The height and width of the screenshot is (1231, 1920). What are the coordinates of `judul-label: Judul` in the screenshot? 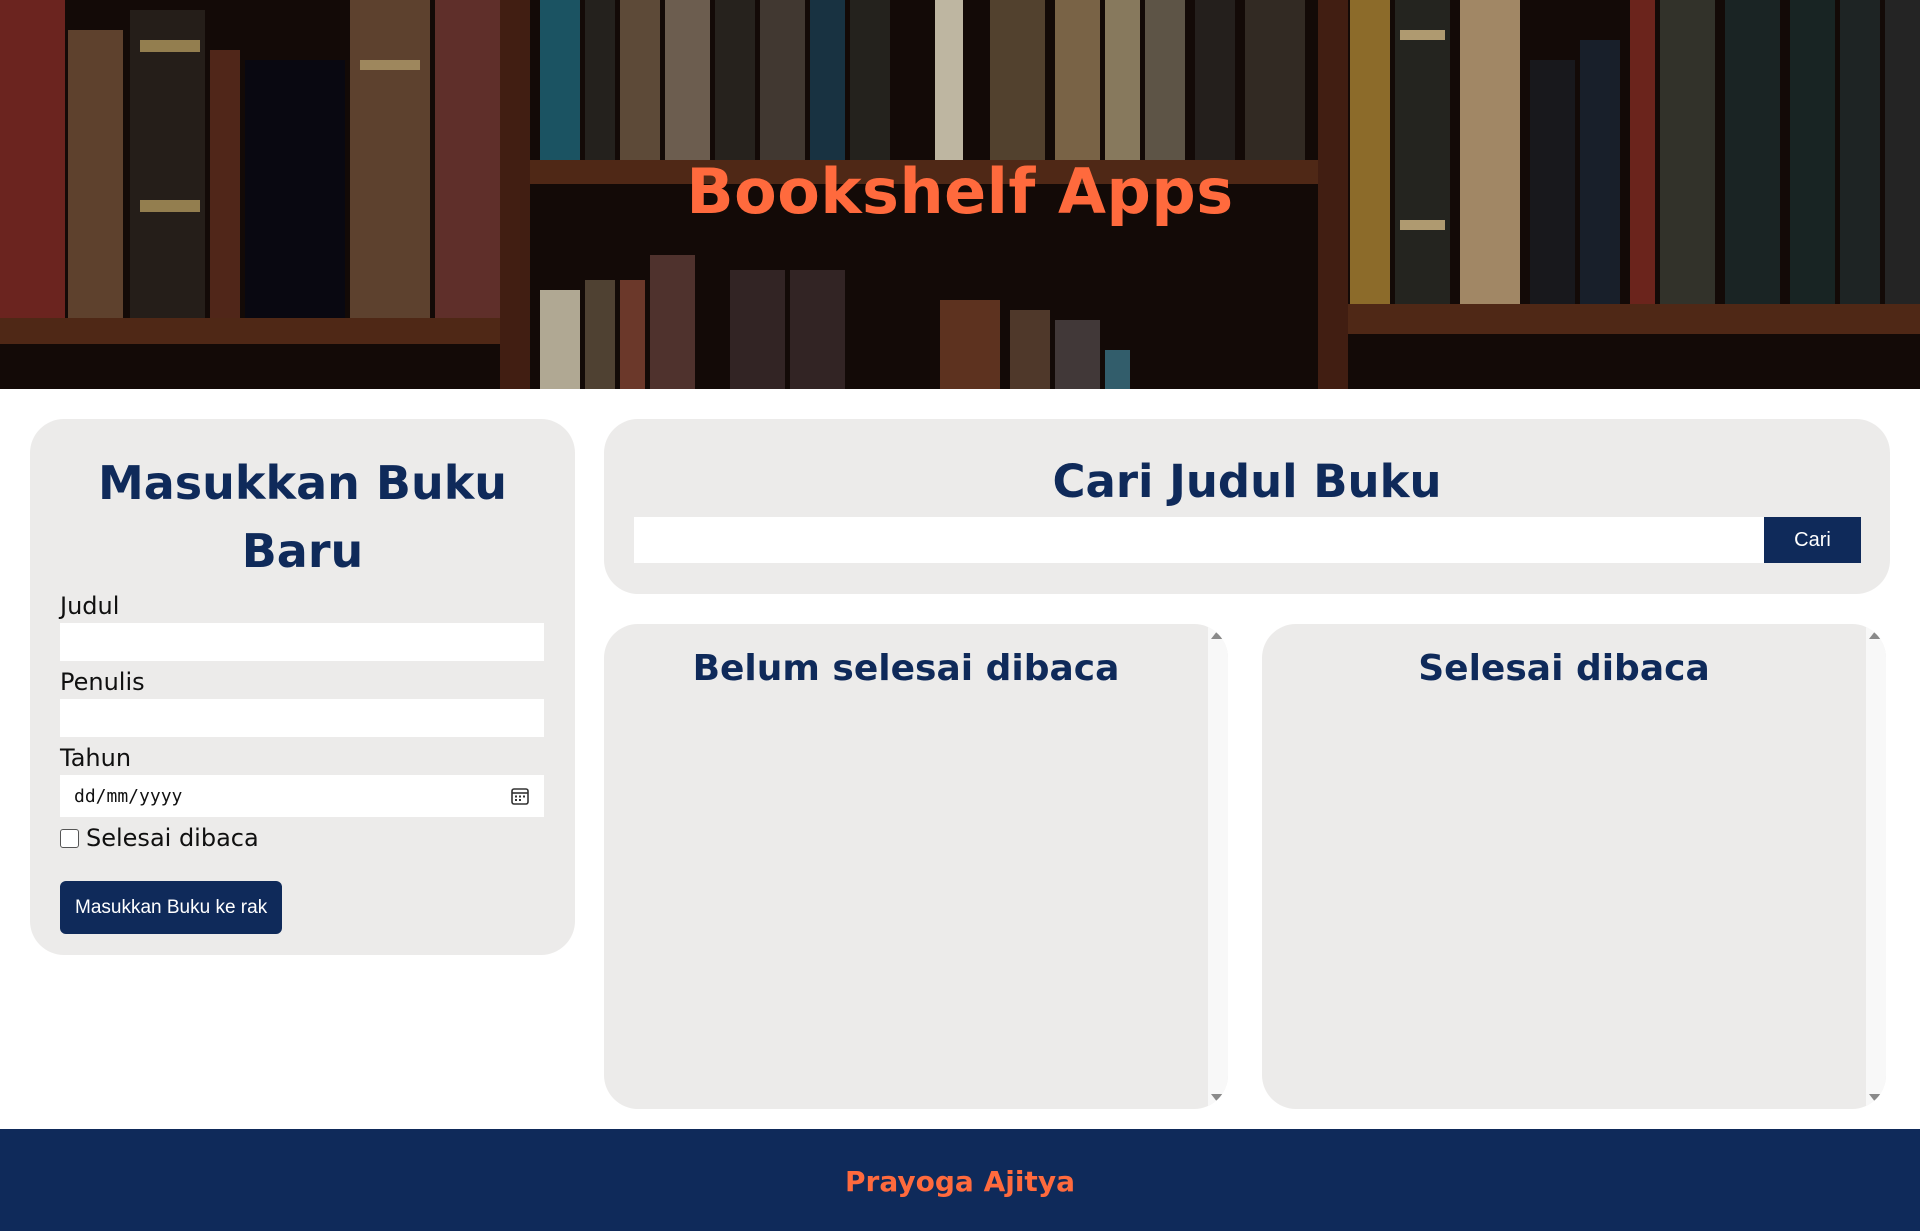 It's located at (90, 606).